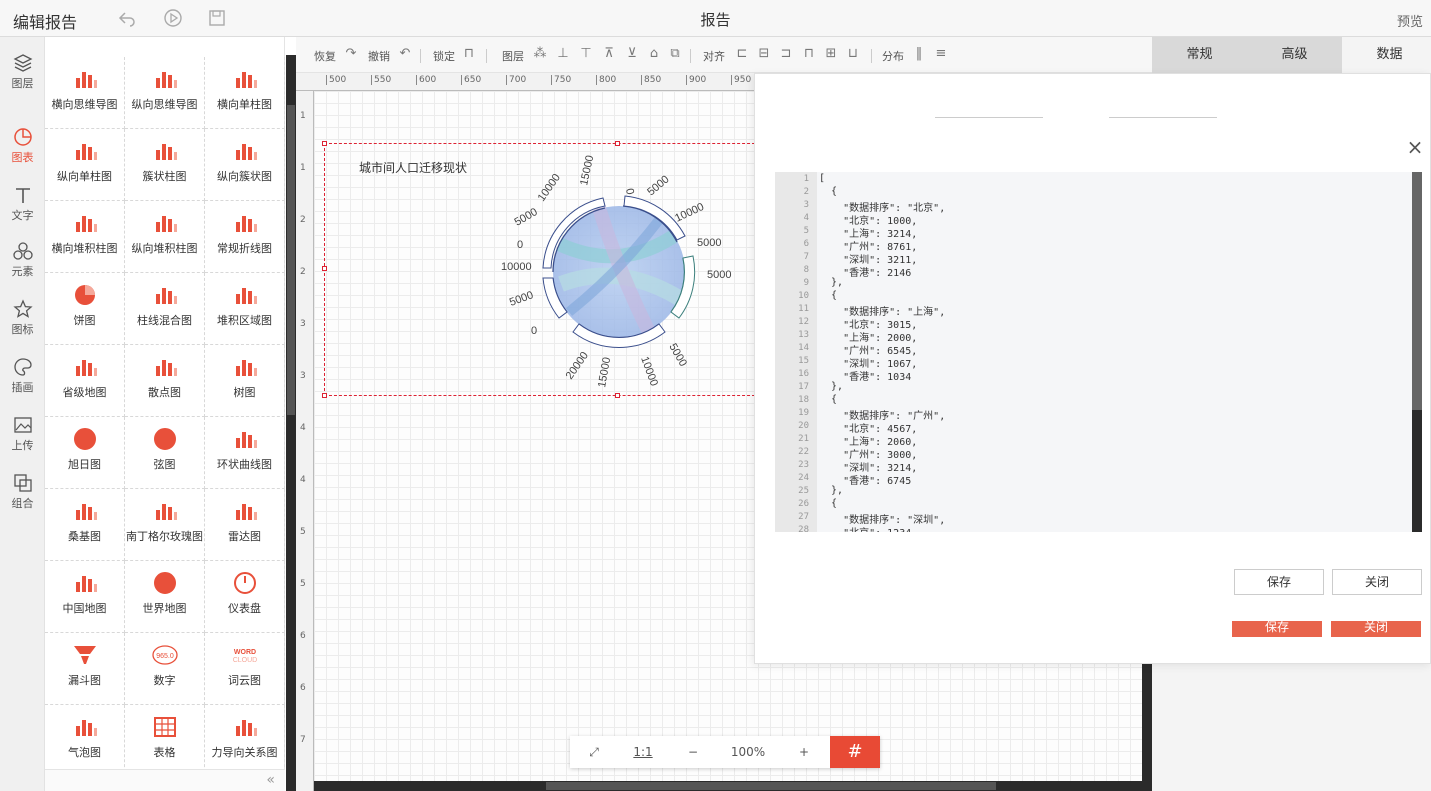 This screenshot has height=791, width=1431. Describe the element at coordinates (85, 741) in the screenshot. I see `palette-item: 气泡图` at that location.